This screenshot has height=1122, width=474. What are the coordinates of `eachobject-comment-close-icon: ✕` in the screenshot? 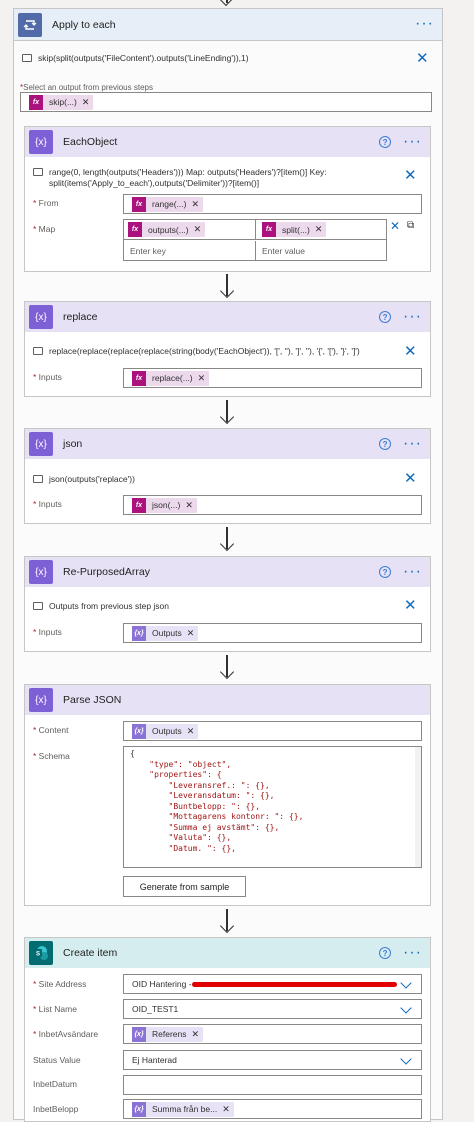 It's located at (410, 175).